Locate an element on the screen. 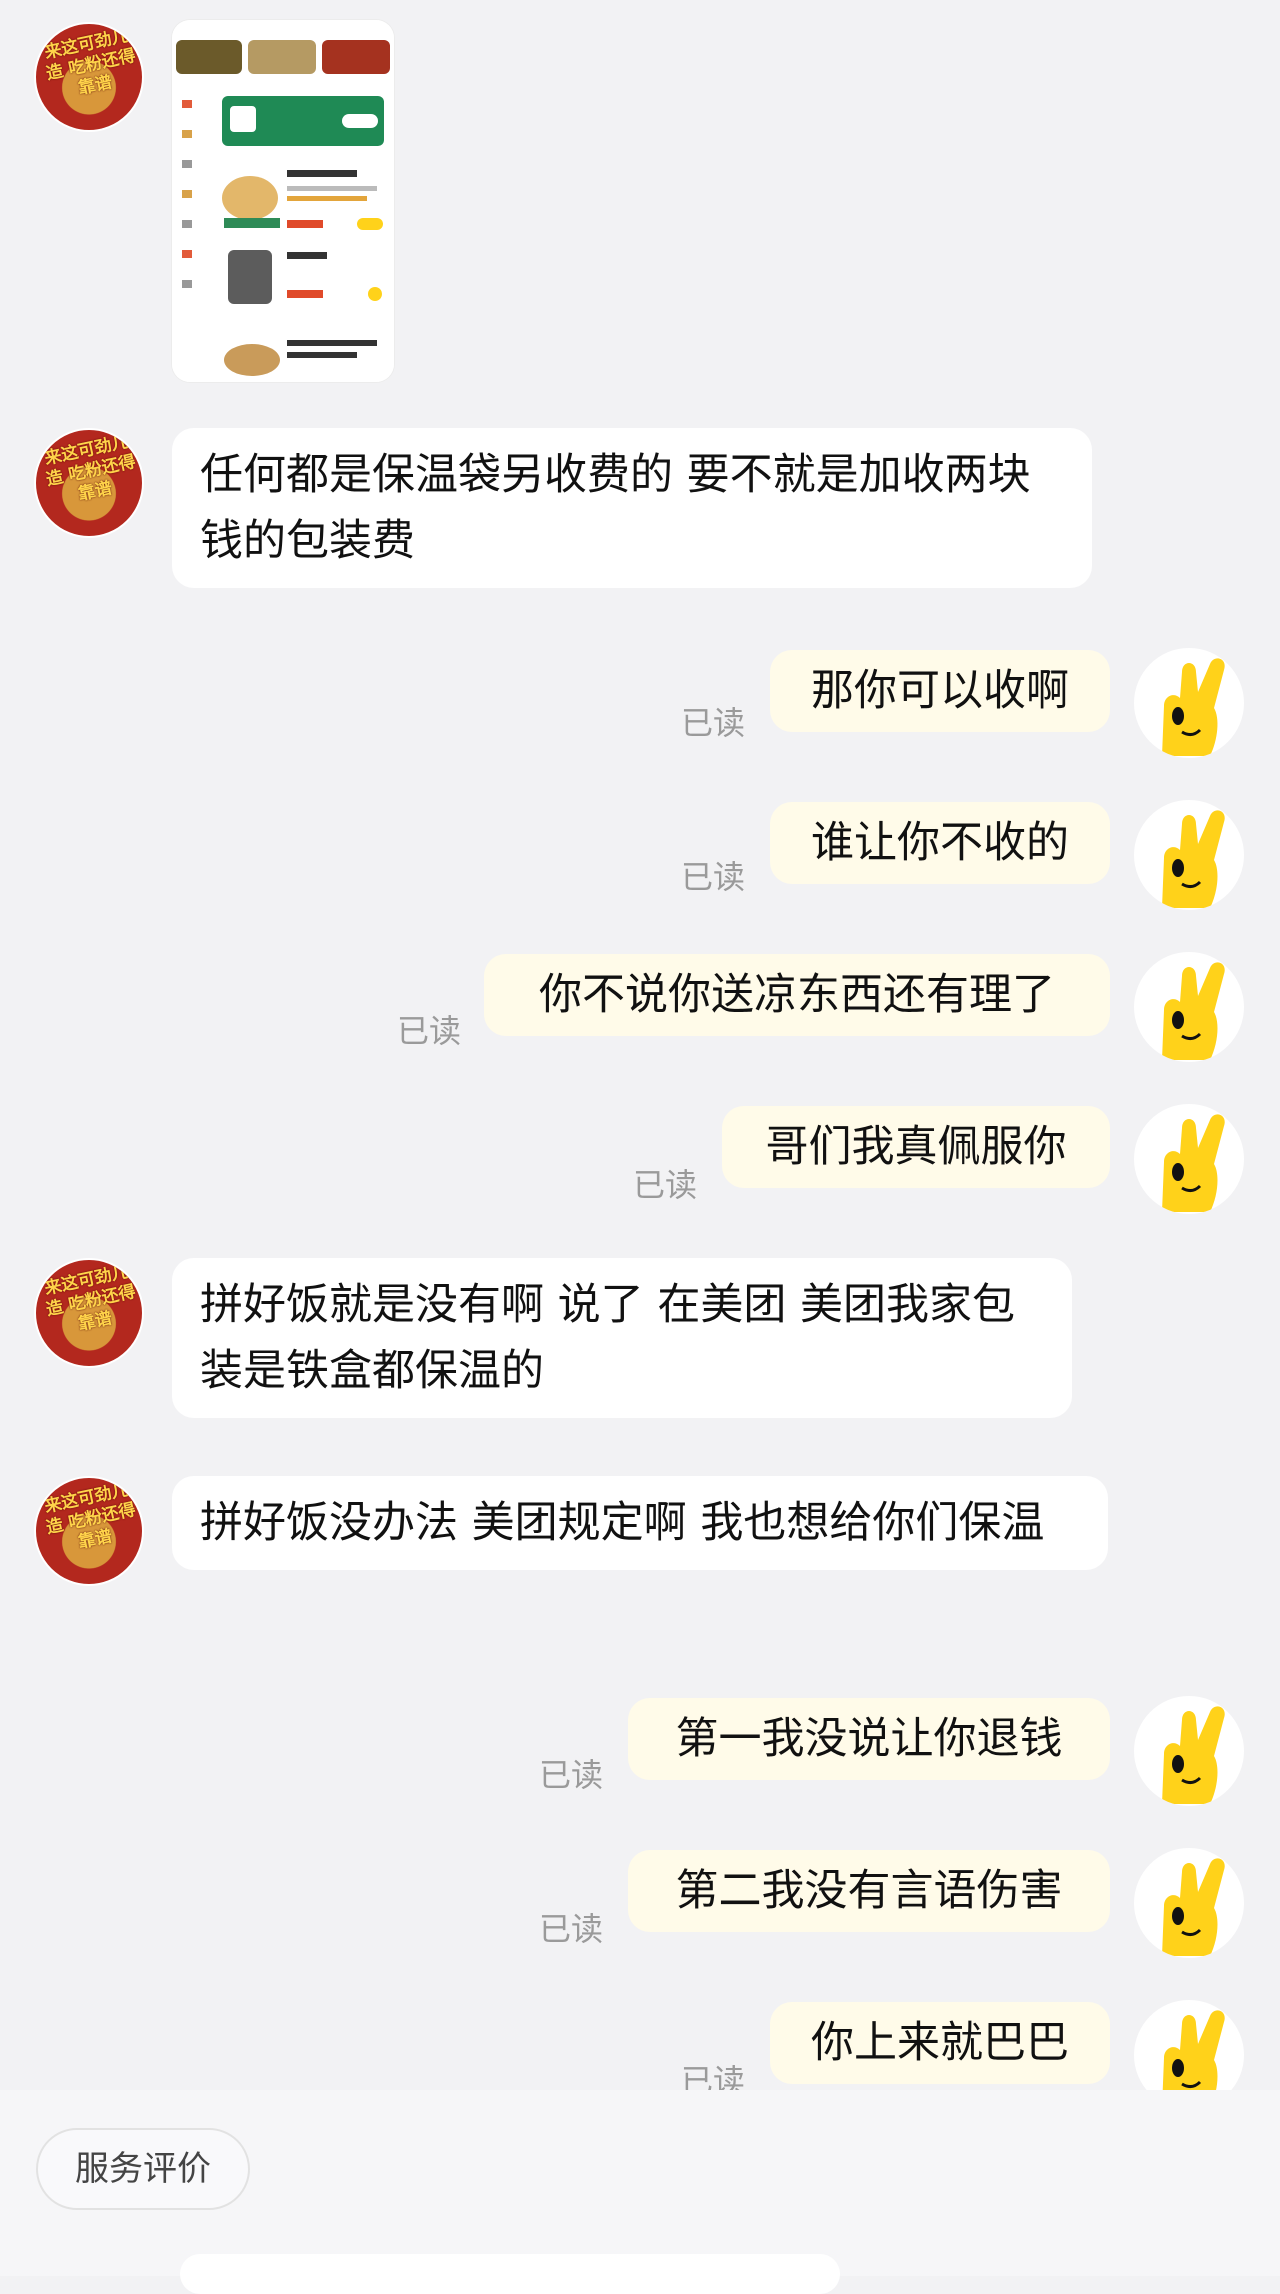 This screenshot has width=1280, height=2294. message-bubble-received: 拼好饭就是没有啊 说了 在美团 美团我家包装是铁盒都保温的 is located at coordinates (622, 1338).